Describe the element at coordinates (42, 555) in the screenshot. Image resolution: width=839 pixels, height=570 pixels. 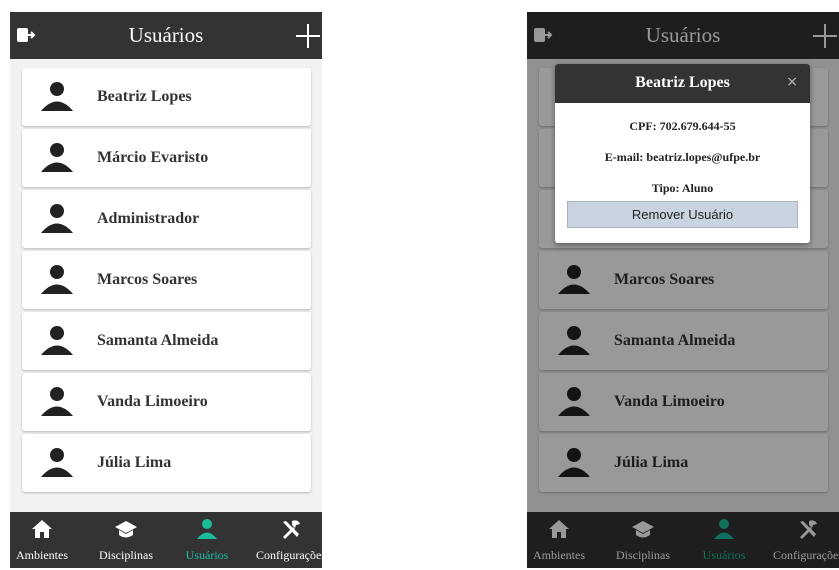
I see `nav-label: Ambientes` at that location.